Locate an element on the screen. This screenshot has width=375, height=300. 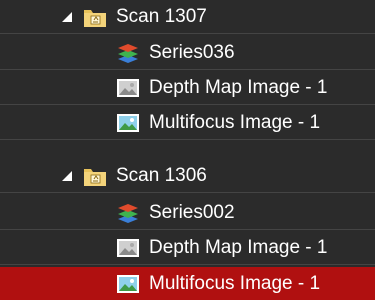
node-label: Scan 1307 is located at coordinates (161, 16).